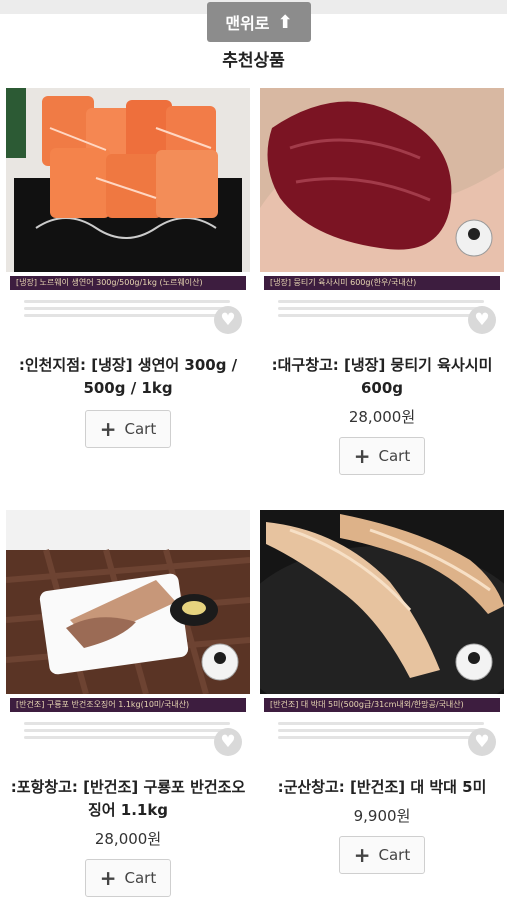 The image size is (507, 900). Describe the element at coordinates (128, 799) in the screenshot. I see `product-title: :포항창고: [반건조] 구룡포 반건조오징어 1.1kg` at that location.